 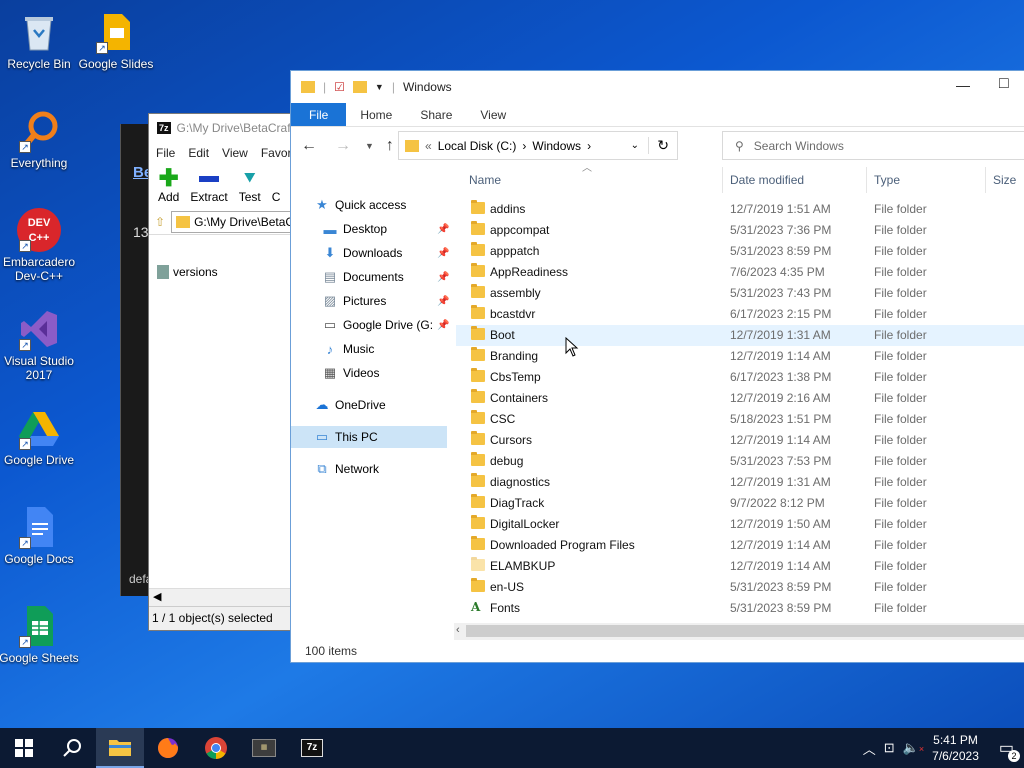 I want to click on extract-button: Extract, so click(x=209, y=186).